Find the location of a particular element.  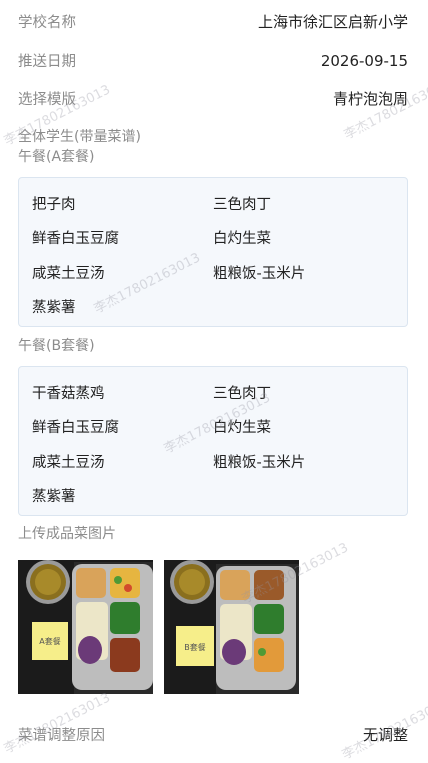

student-group-label: 全体学生(带量菜谱) is located at coordinates (79, 137).